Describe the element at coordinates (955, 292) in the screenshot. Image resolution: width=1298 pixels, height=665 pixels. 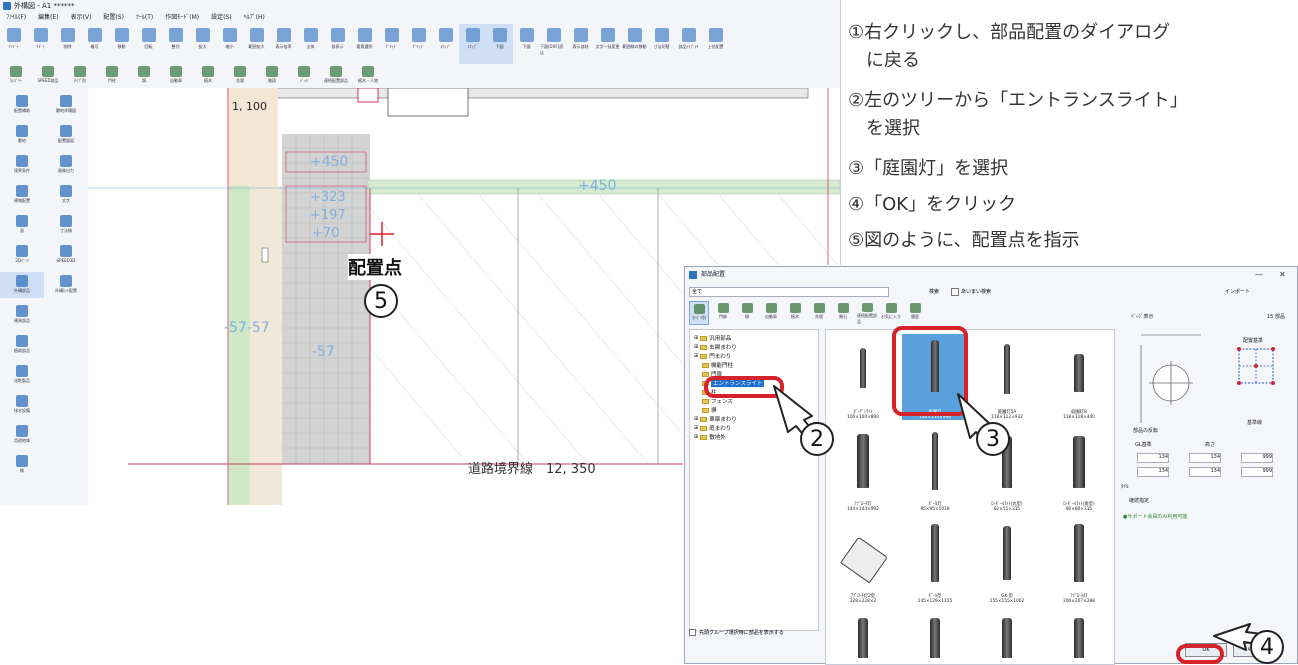
I see `fuzzy-search-checkbox` at that location.